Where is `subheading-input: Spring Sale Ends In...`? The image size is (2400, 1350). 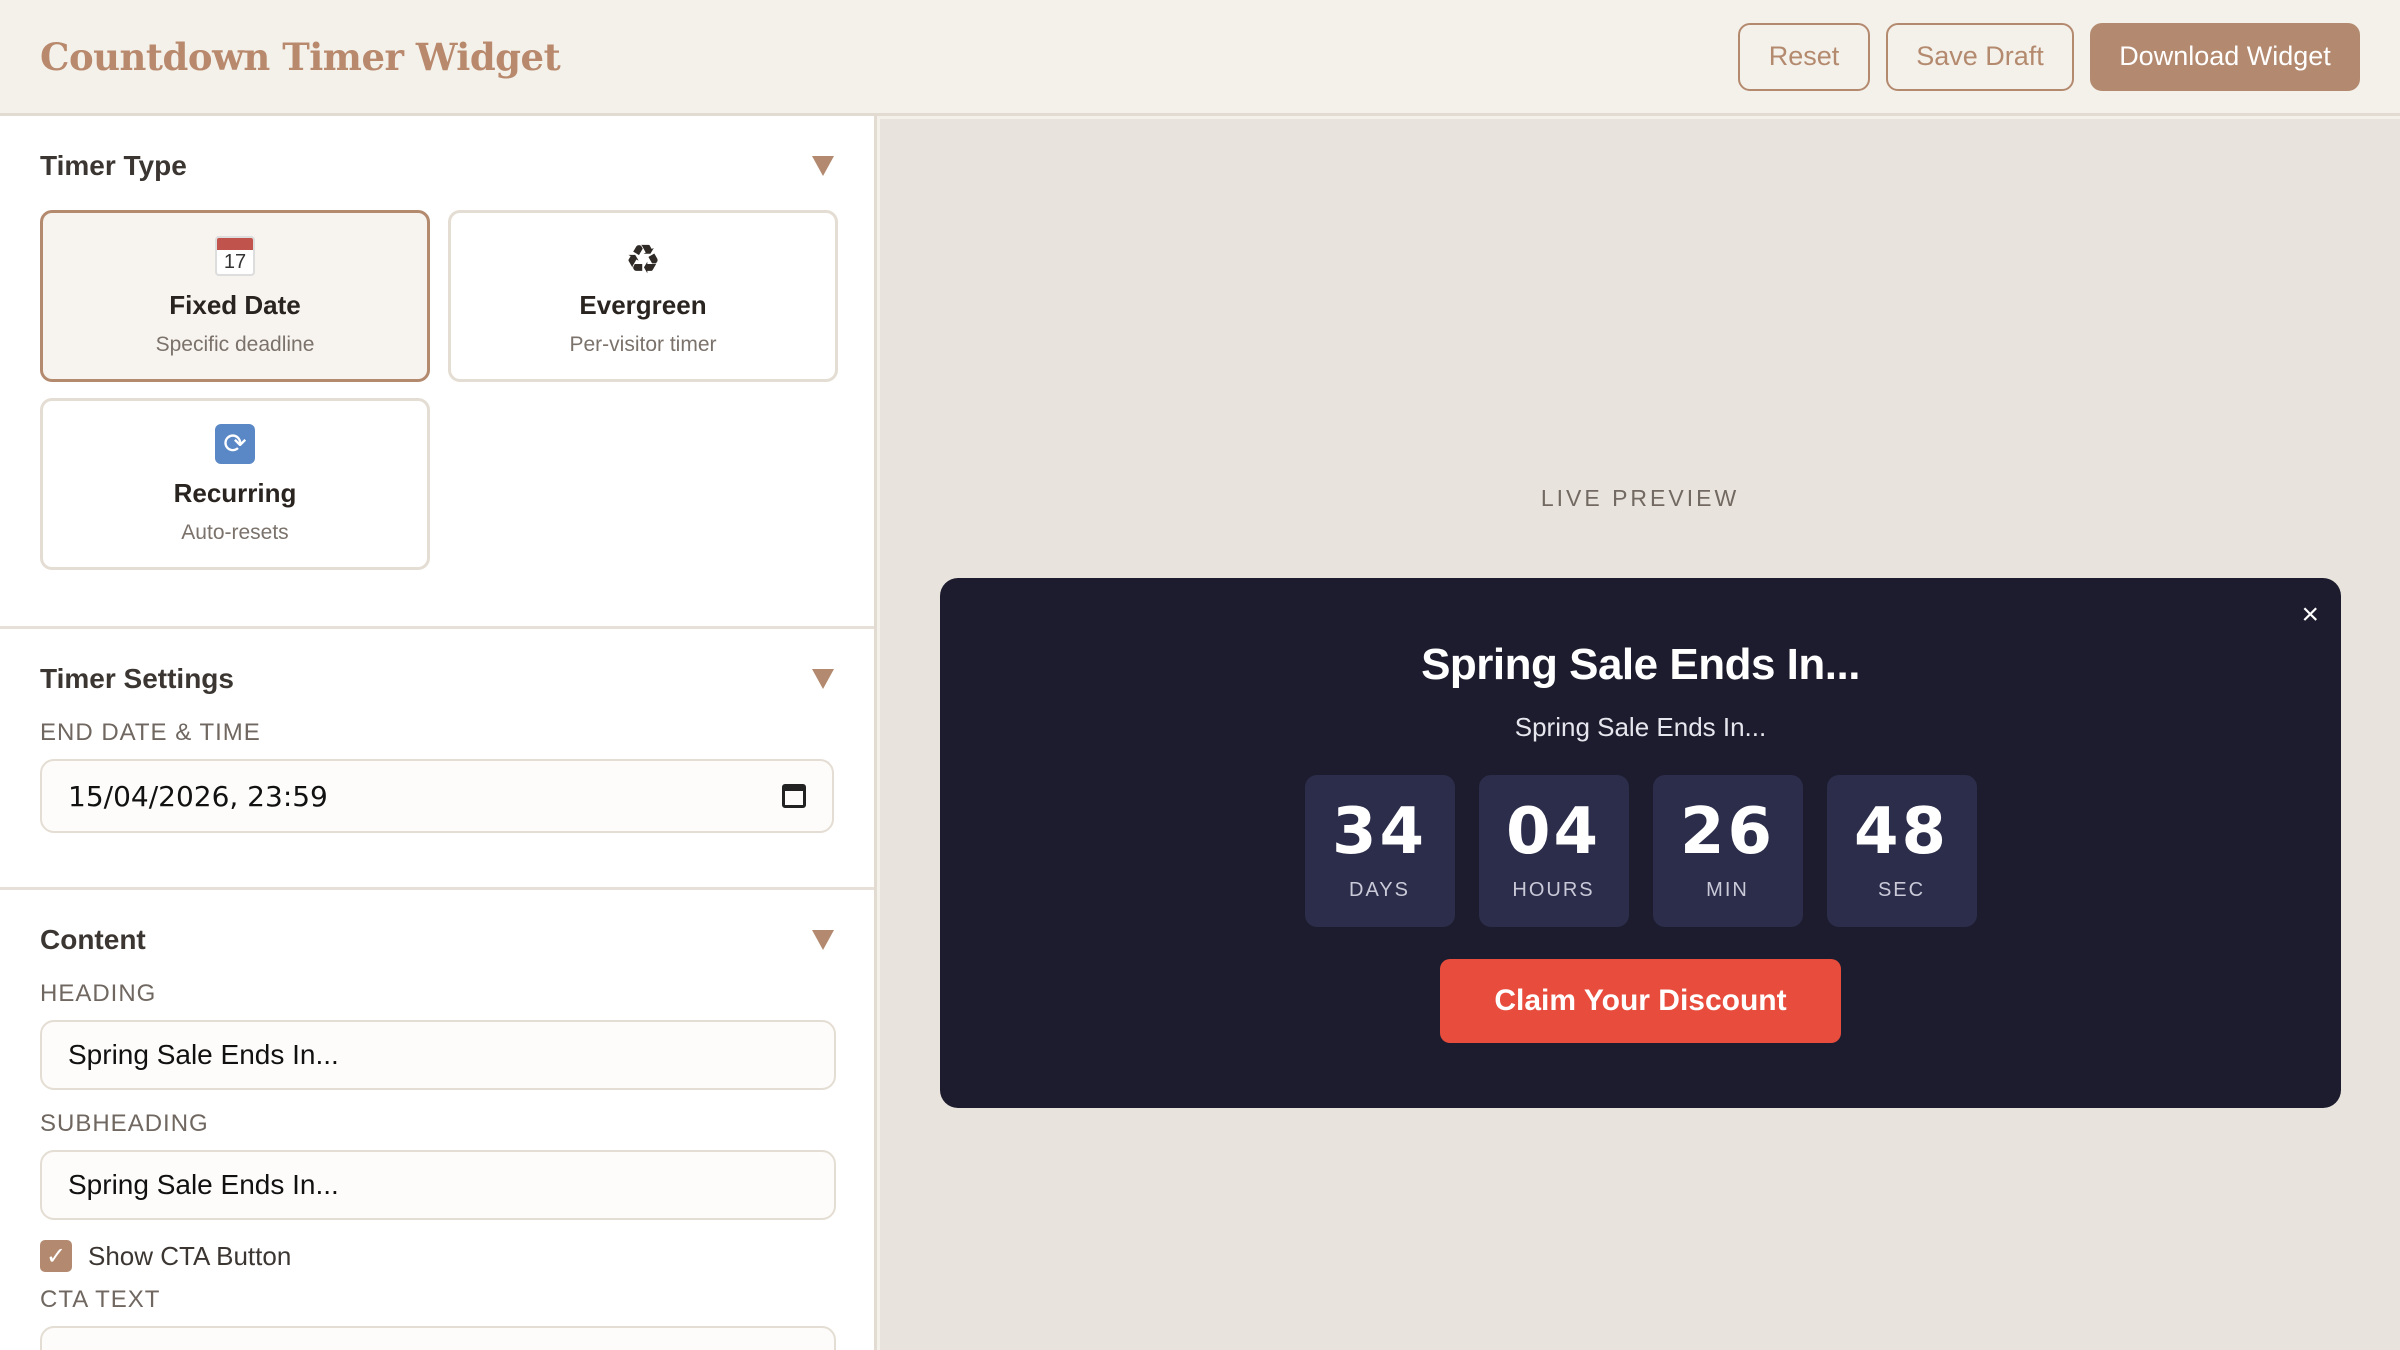
subheading-input: Spring Sale Ends In... is located at coordinates (438, 1185).